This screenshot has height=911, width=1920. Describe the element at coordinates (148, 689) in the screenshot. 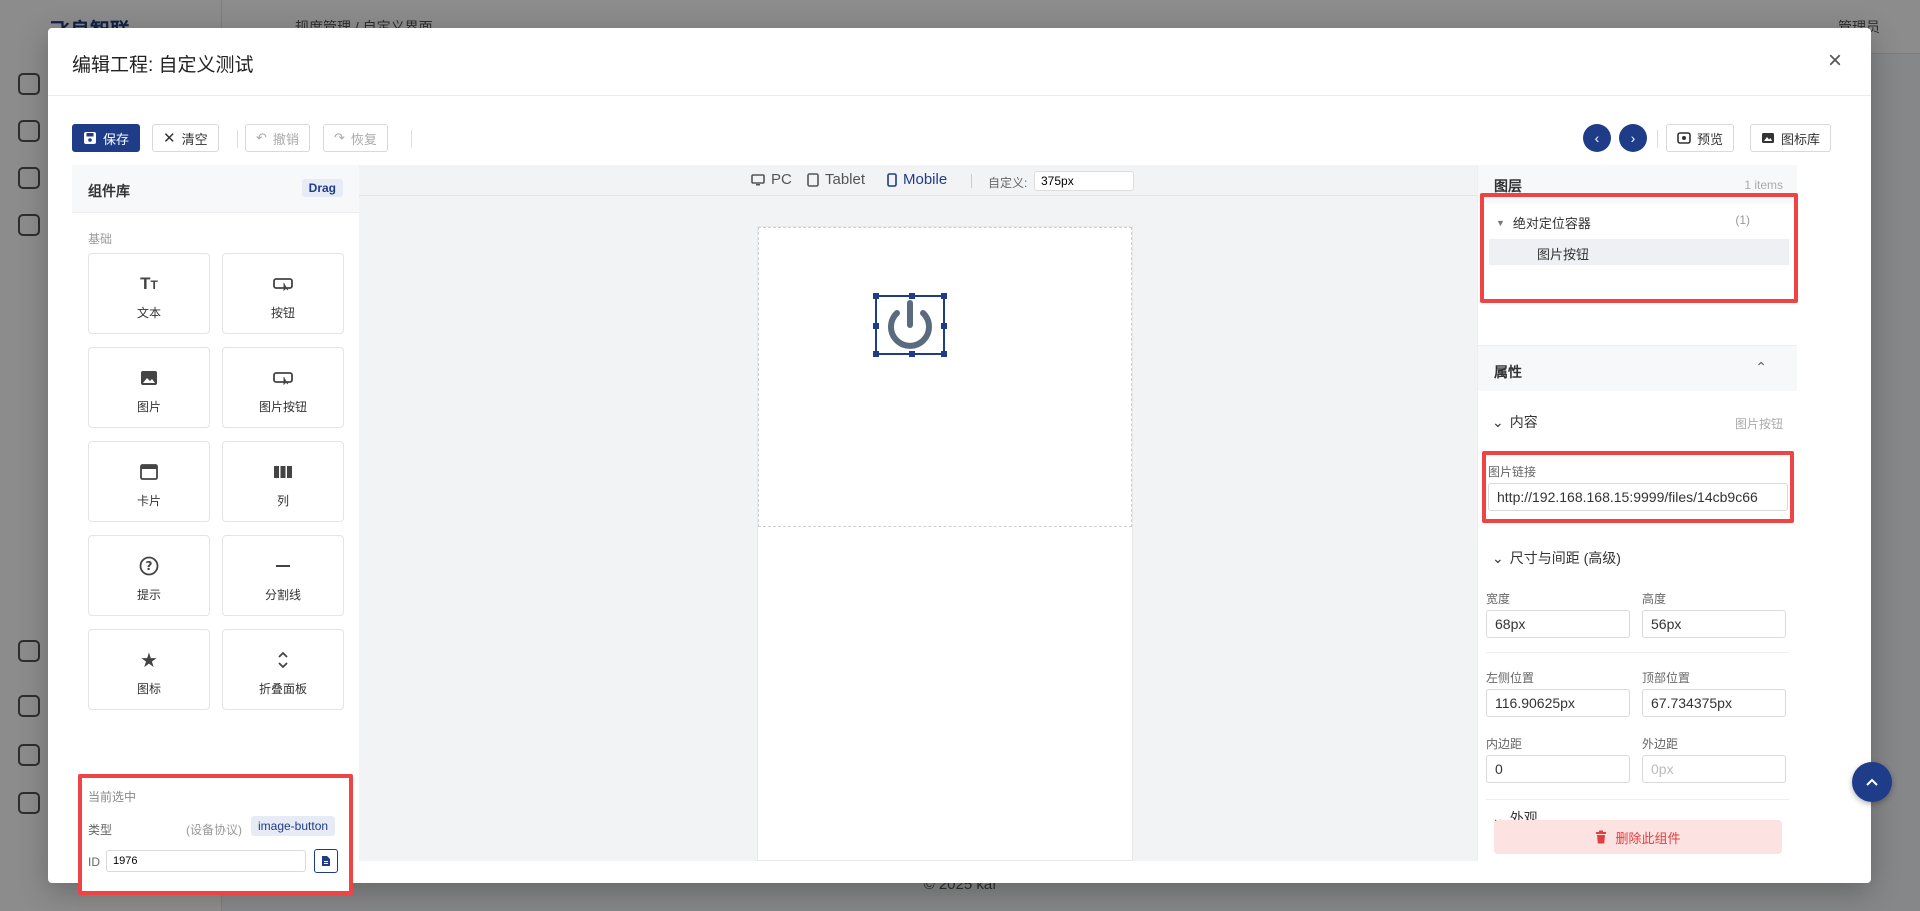

I see `component-label: 图标` at that location.